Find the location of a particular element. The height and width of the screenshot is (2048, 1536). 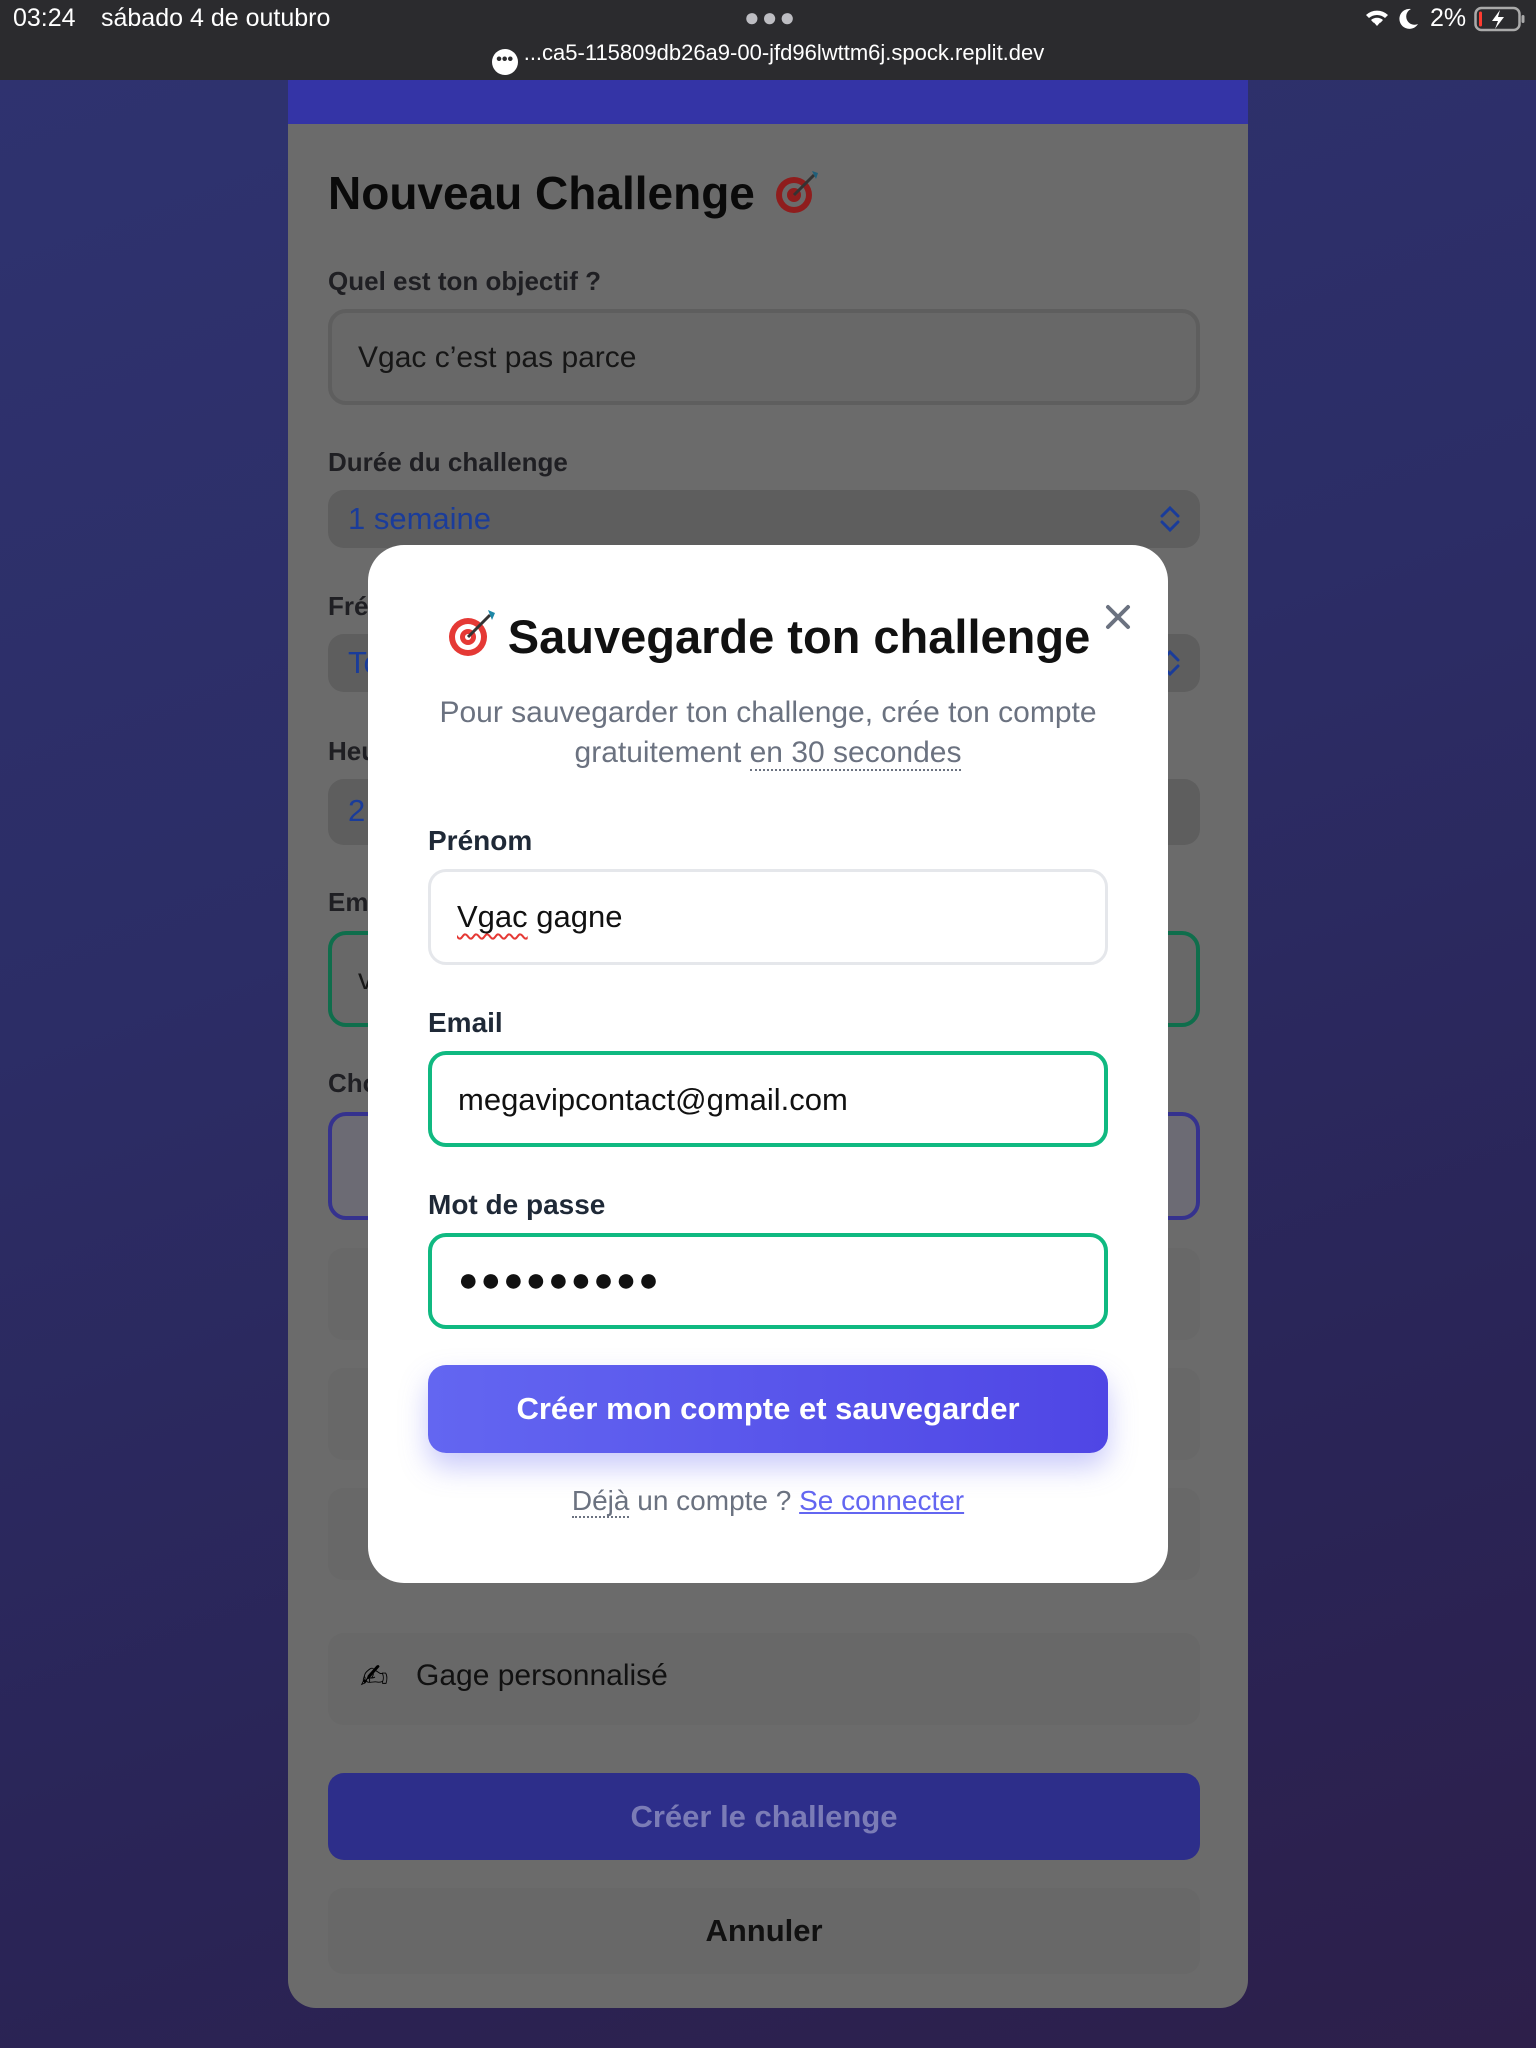

chevron-updown-icon is located at coordinates (1170, 519).